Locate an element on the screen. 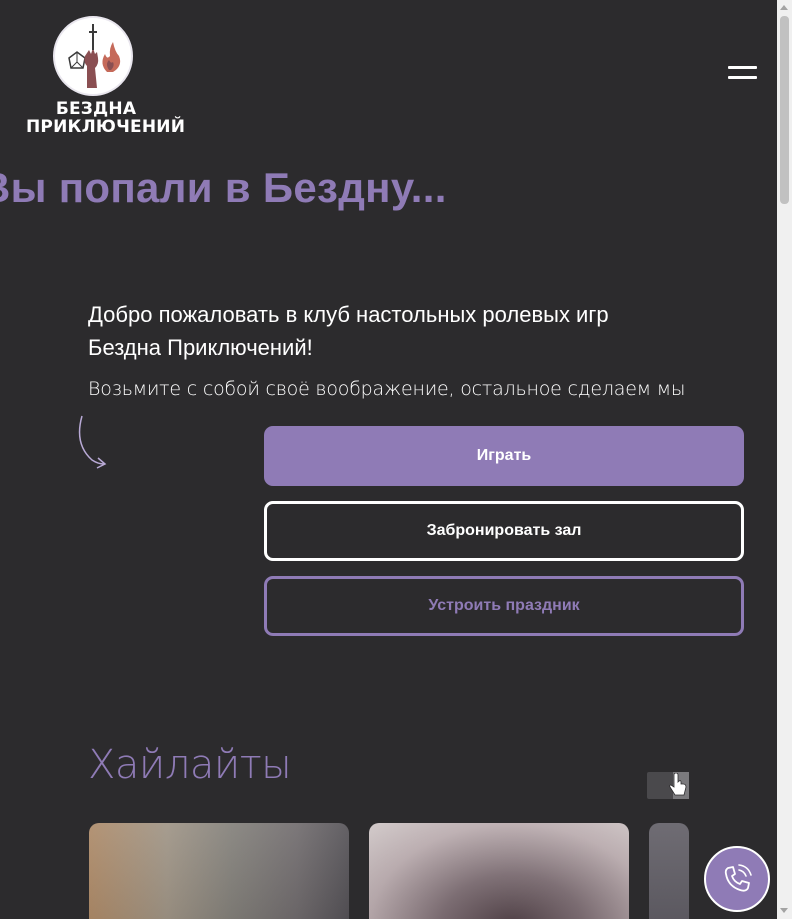 Image resolution: width=792 pixels, height=919 pixels. logo-line-1: БЕЗДНА is located at coordinates (96, 109).